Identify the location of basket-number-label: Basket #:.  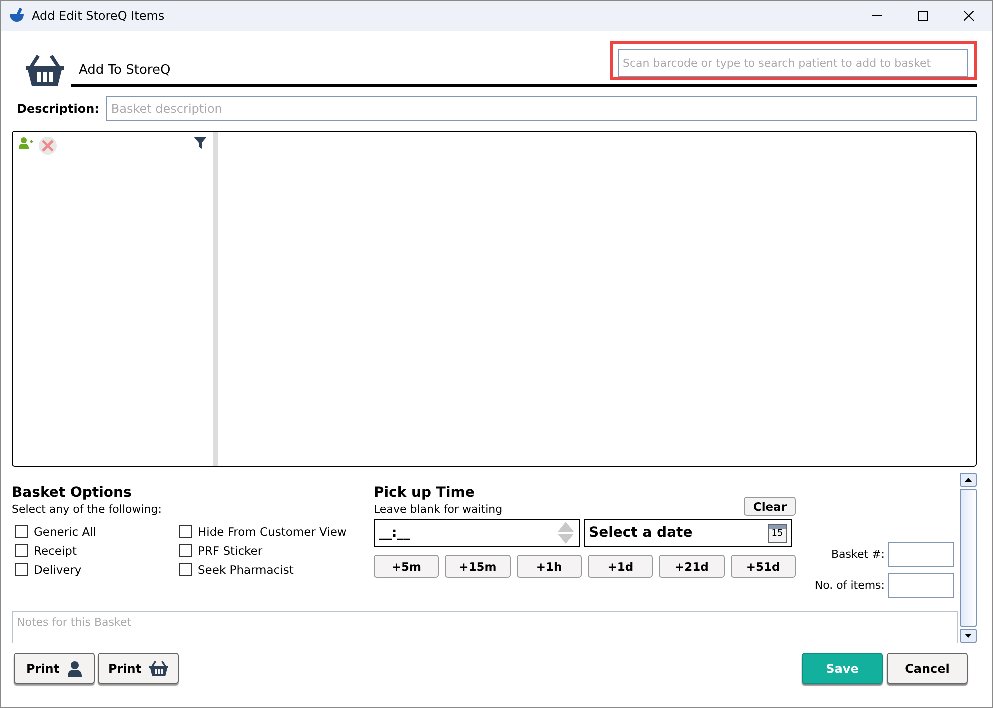
(858, 554).